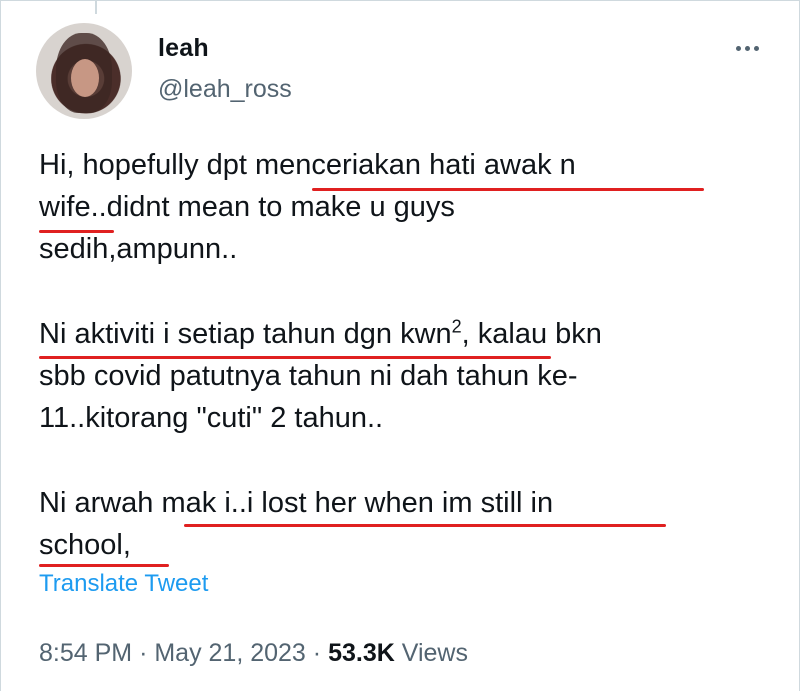 This screenshot has width=800, height=692. What do you see at coordinates (361, 653) in the screenshot?
I see `views-count: 53.3K` at bounding box center [361, 653].